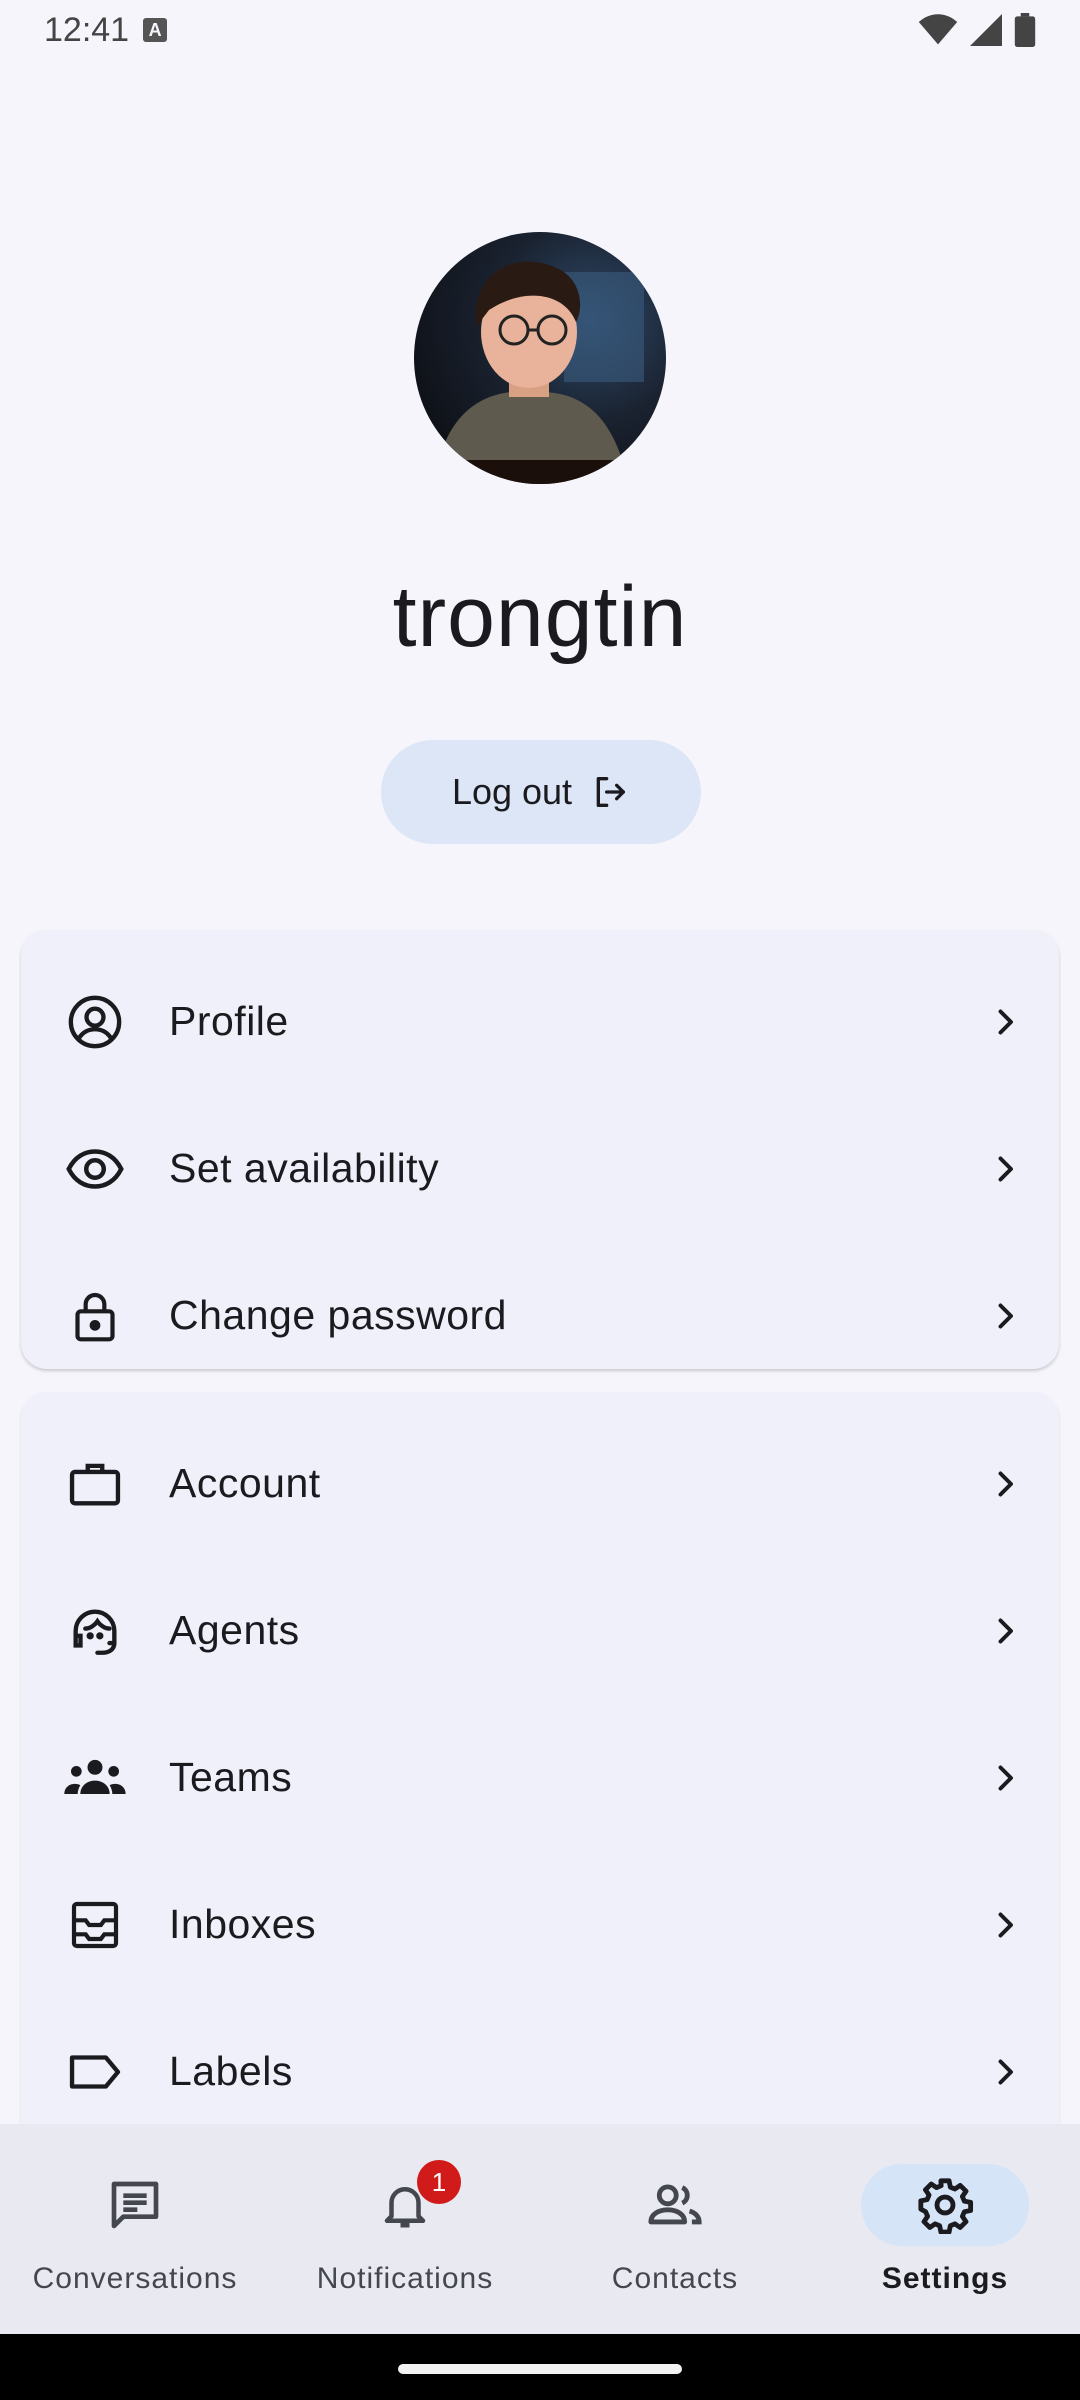  Describe the element at coordinates (1025, 30) in the screenshot. I see `battery-icon` at that location.